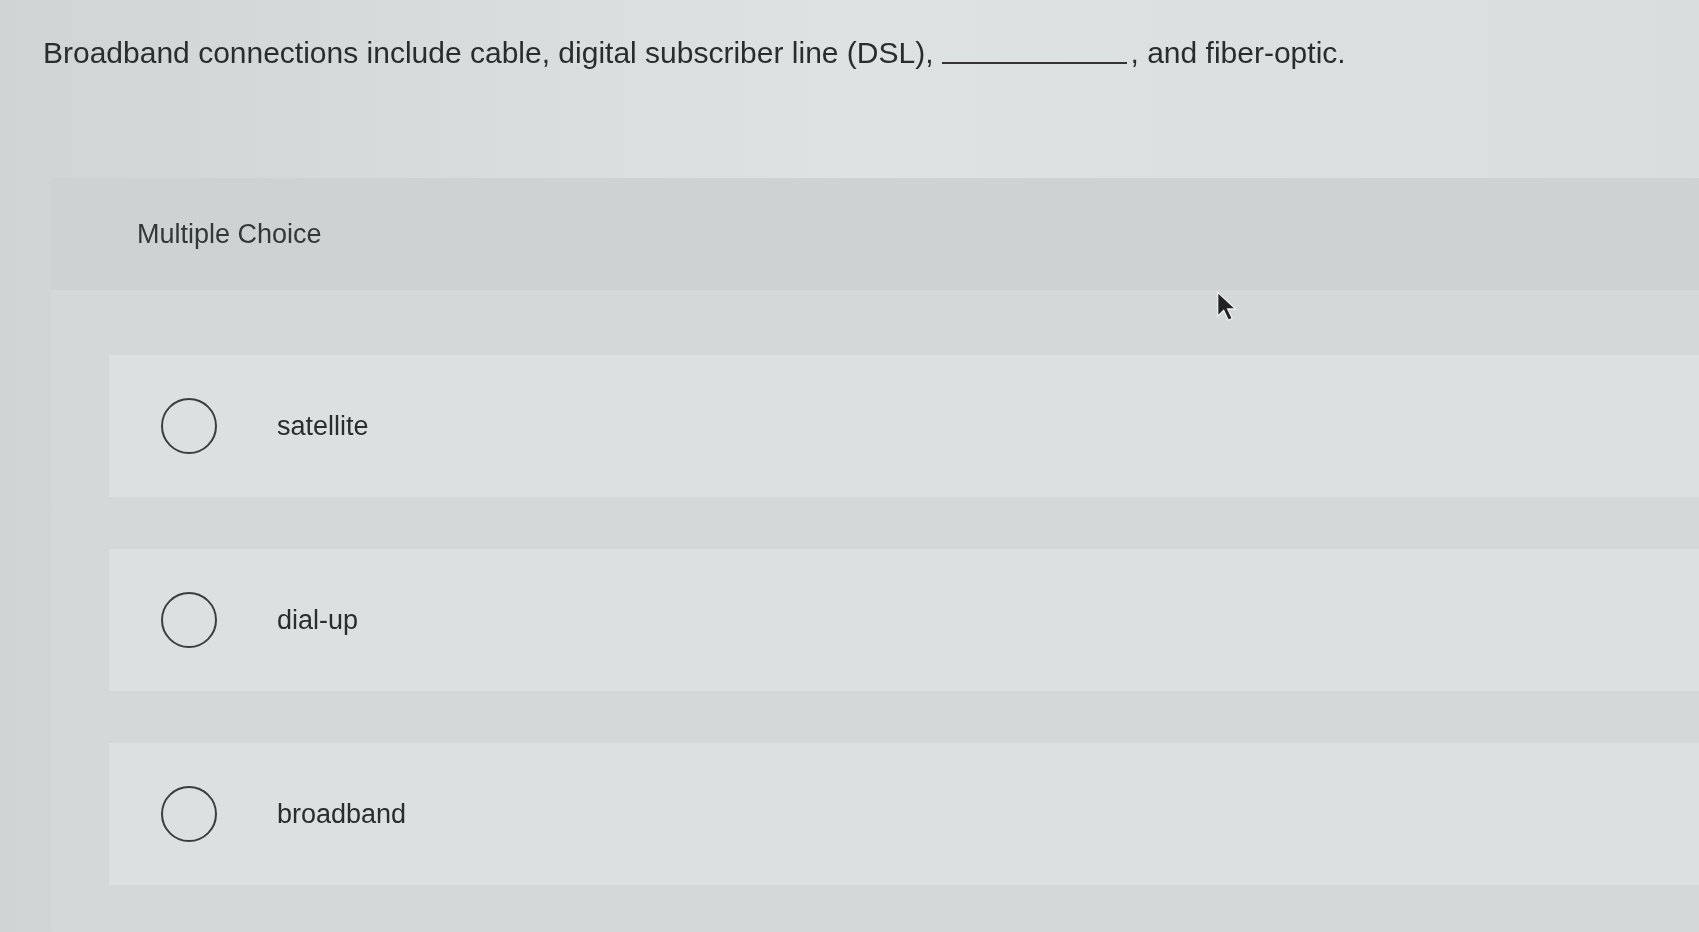  Describe the element at coordinates (1227, 307) in the screenshot. I see `mouse-pointer-icon` at that location.